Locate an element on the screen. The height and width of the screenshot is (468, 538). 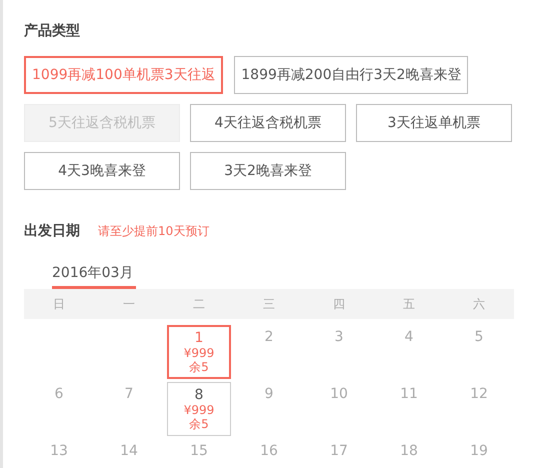
product-option: 4天往返含税机票 is located at coordinates (268, 123).